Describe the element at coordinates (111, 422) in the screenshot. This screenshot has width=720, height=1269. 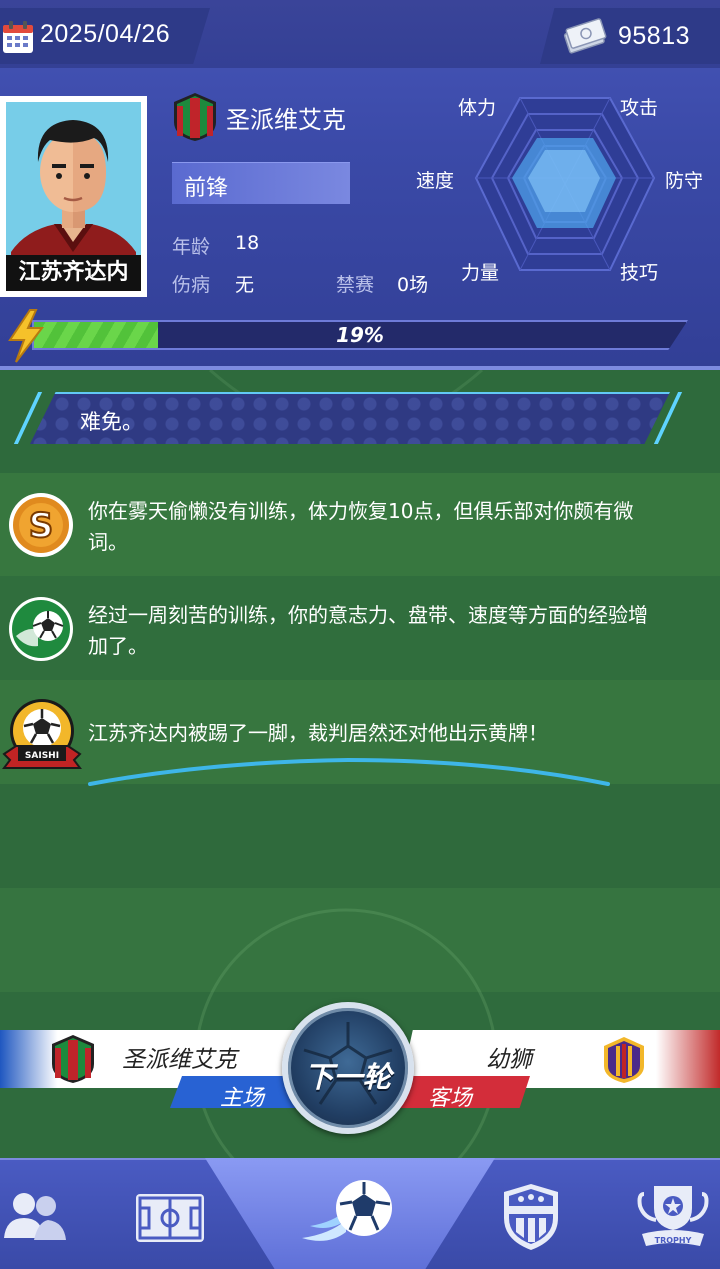
I see `narrative-text: 难免。` at that location.